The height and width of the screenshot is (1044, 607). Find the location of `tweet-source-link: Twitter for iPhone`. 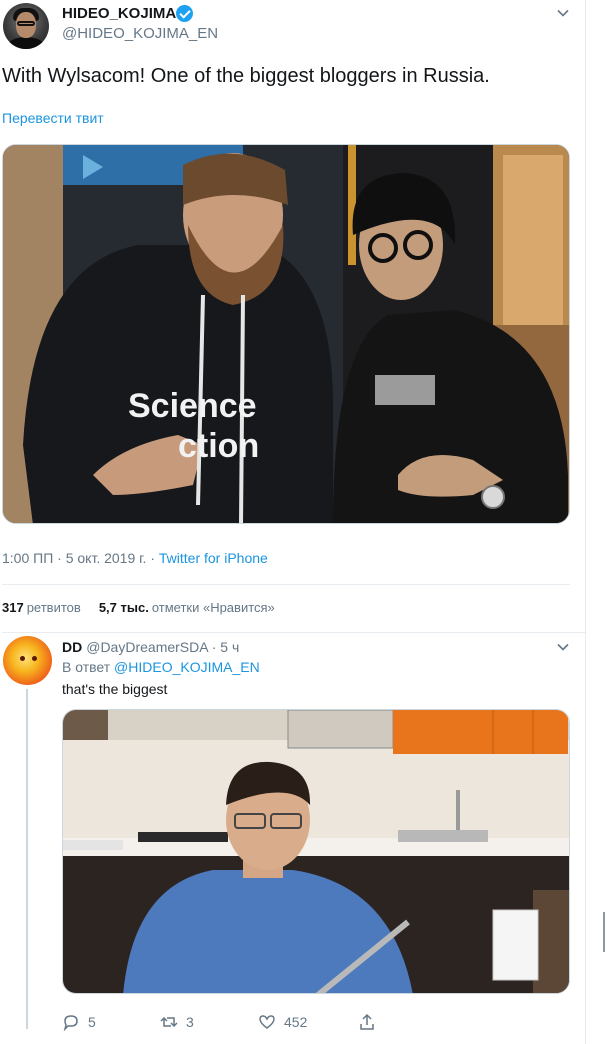

tweet-source-link: Twitter for iPhone is located at coordinates (213, 558).